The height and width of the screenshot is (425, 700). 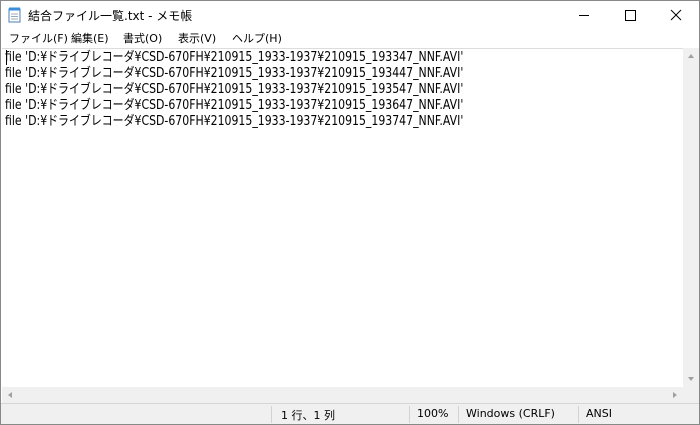 What do you see at coordinates (257, 38) in the screenshot?
I see `menu-help: ヘルプ(H)` at bounding box center [257, 38].